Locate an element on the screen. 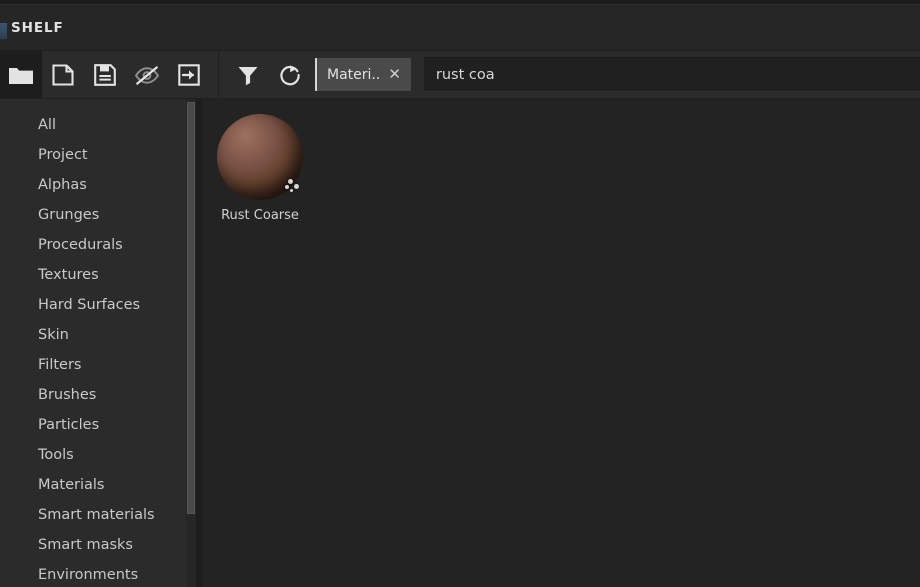  sidebar-scrollbar-thumb is located at coordinates (191, 308).